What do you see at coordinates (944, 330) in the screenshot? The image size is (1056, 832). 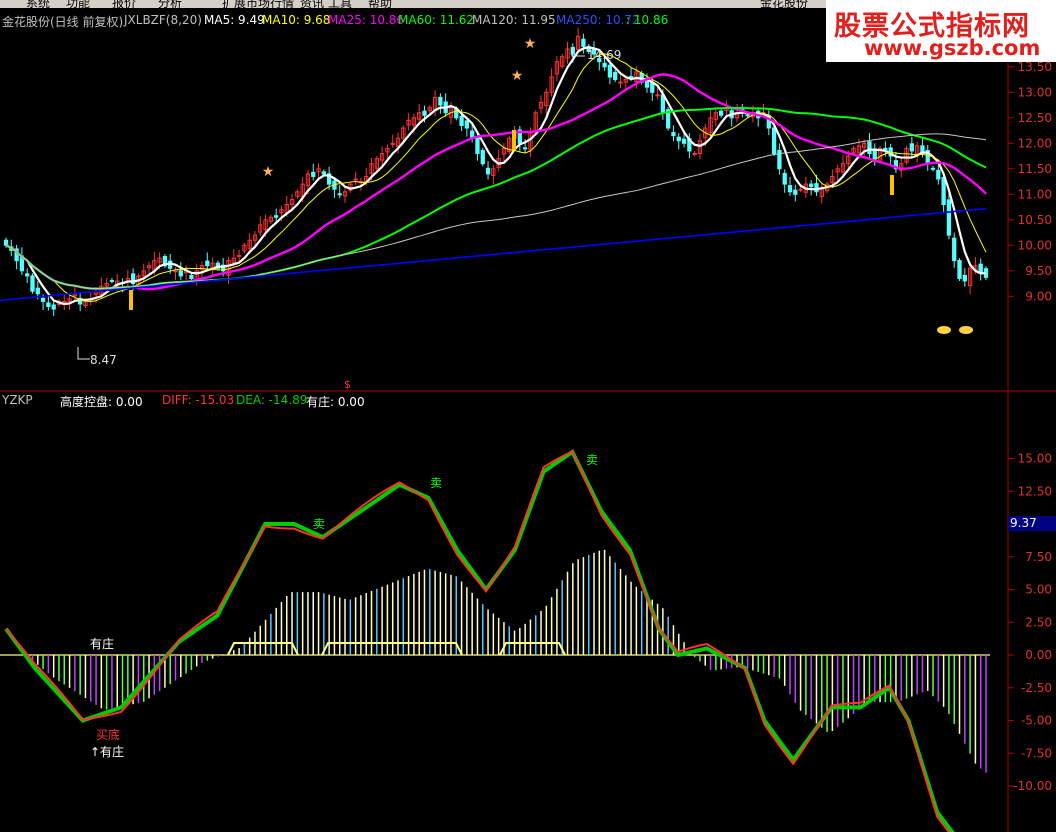 I see `gold-ingot-icon` at bounding box center [944, 330].